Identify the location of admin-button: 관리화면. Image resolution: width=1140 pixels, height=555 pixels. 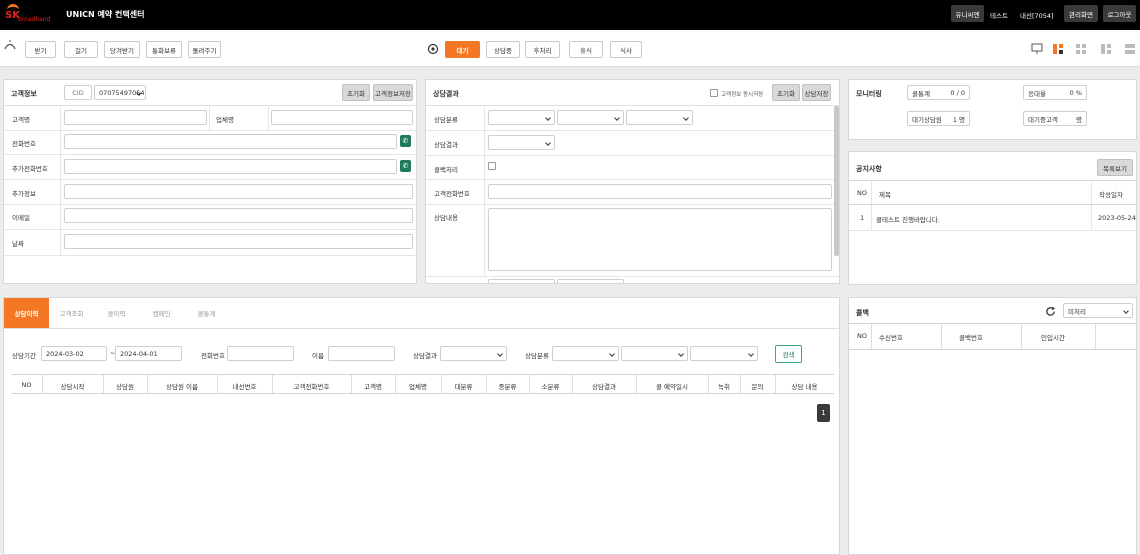
(1081, 13).